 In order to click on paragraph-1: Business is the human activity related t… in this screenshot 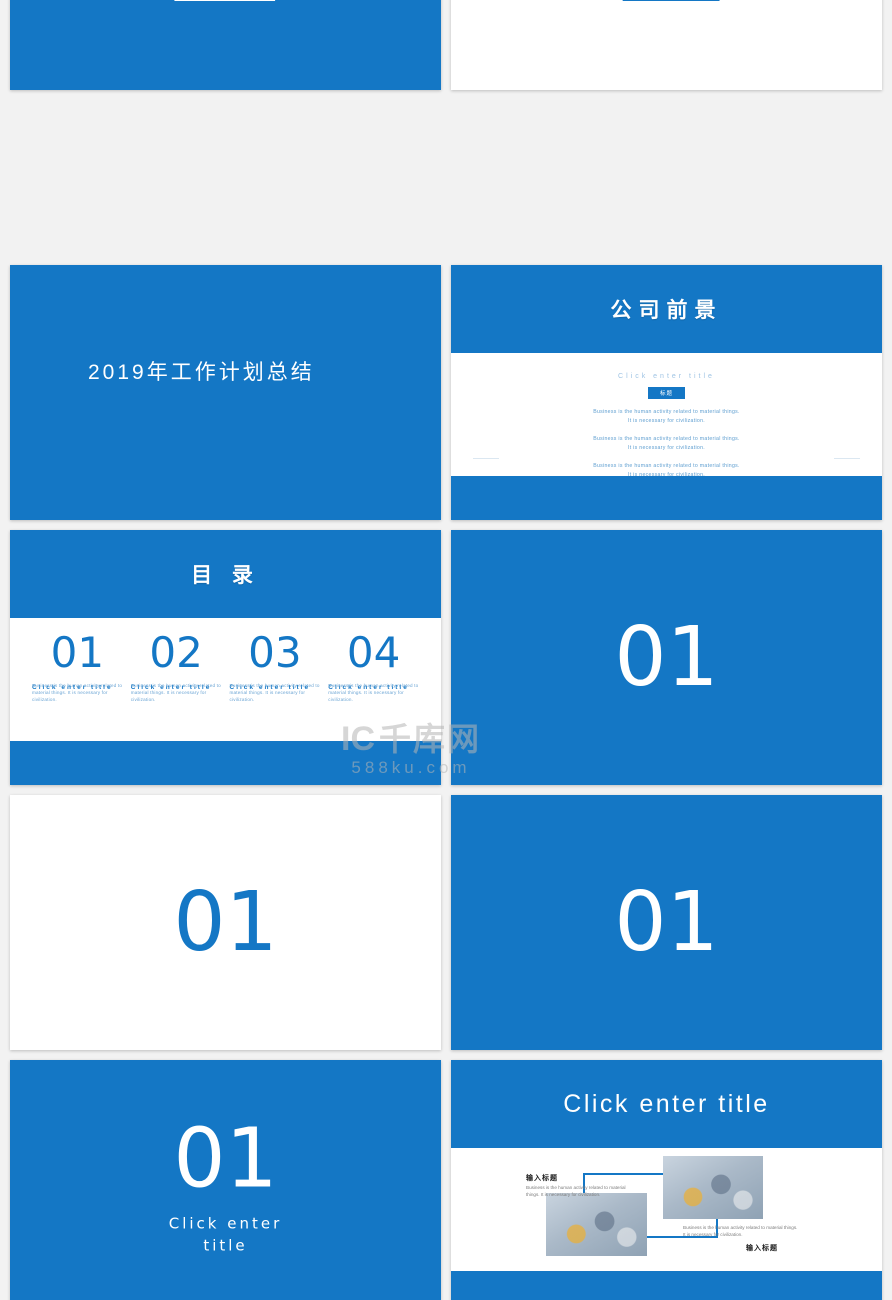, I will do `click(666, 417)`.